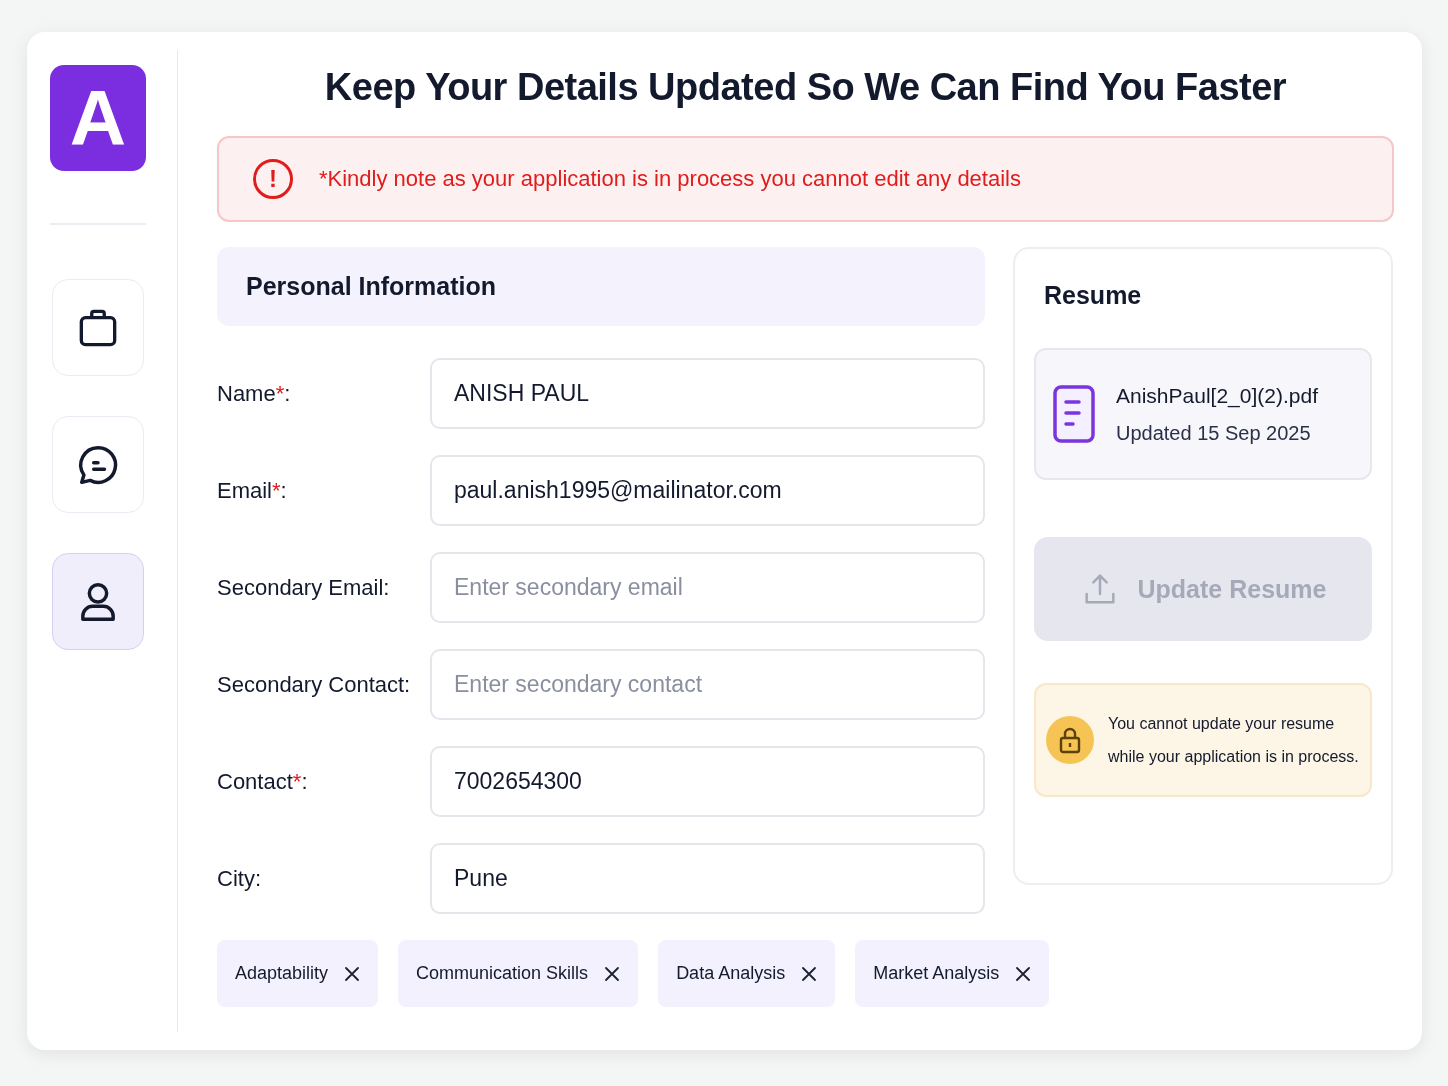 Image resolution: width=1448 pixels, height=1086 pixels. What do you see at coordinates (502, 973) in the screenshot?
I see `skill-label: Communication Skills` at bounding box center [502, 973].